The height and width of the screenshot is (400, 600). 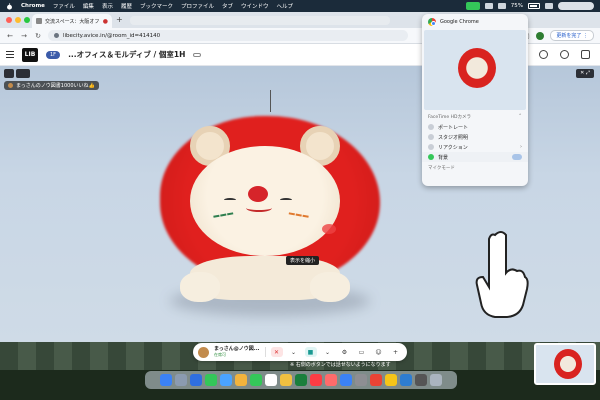 What do you see at coordinates (436, 380) in the screenshot?
I see `trash-icon` at bounding box center [436, 380].